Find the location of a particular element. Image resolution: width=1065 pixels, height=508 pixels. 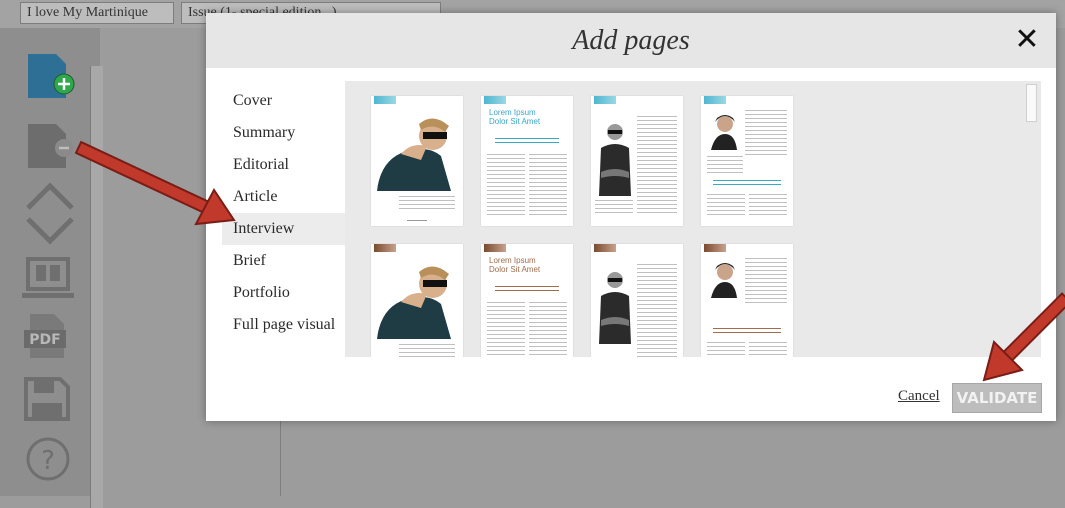

add-page-icon is located at coordinates (50, 74).